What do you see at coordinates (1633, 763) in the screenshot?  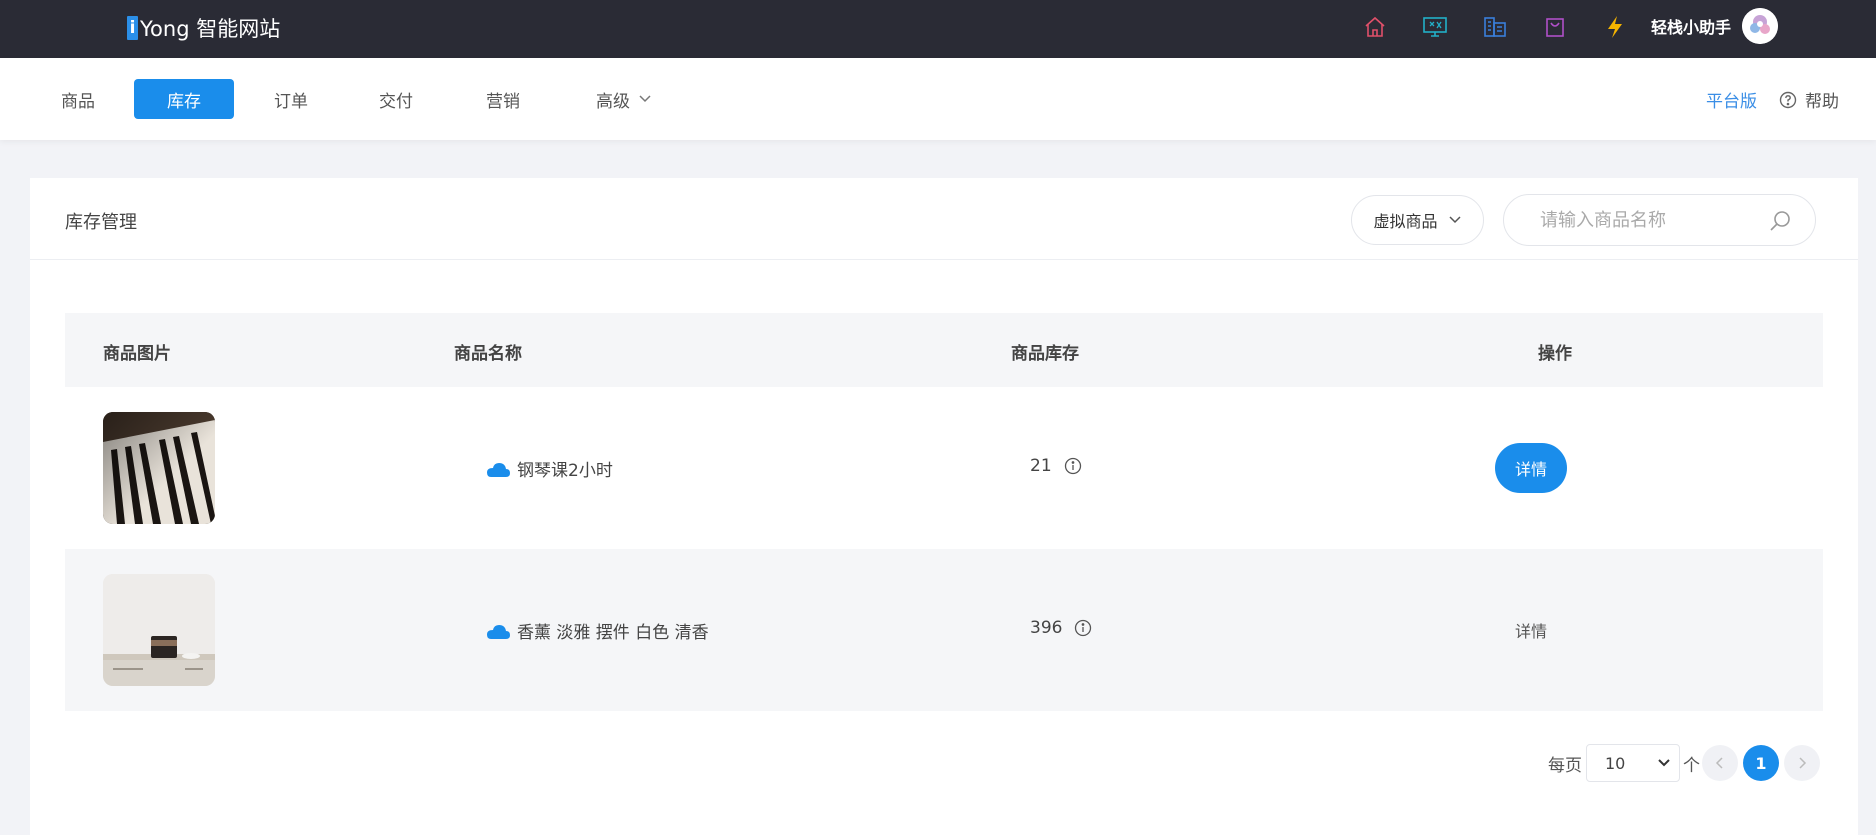 I see `per-page-select: 10` at bounding box center [1633, 763].